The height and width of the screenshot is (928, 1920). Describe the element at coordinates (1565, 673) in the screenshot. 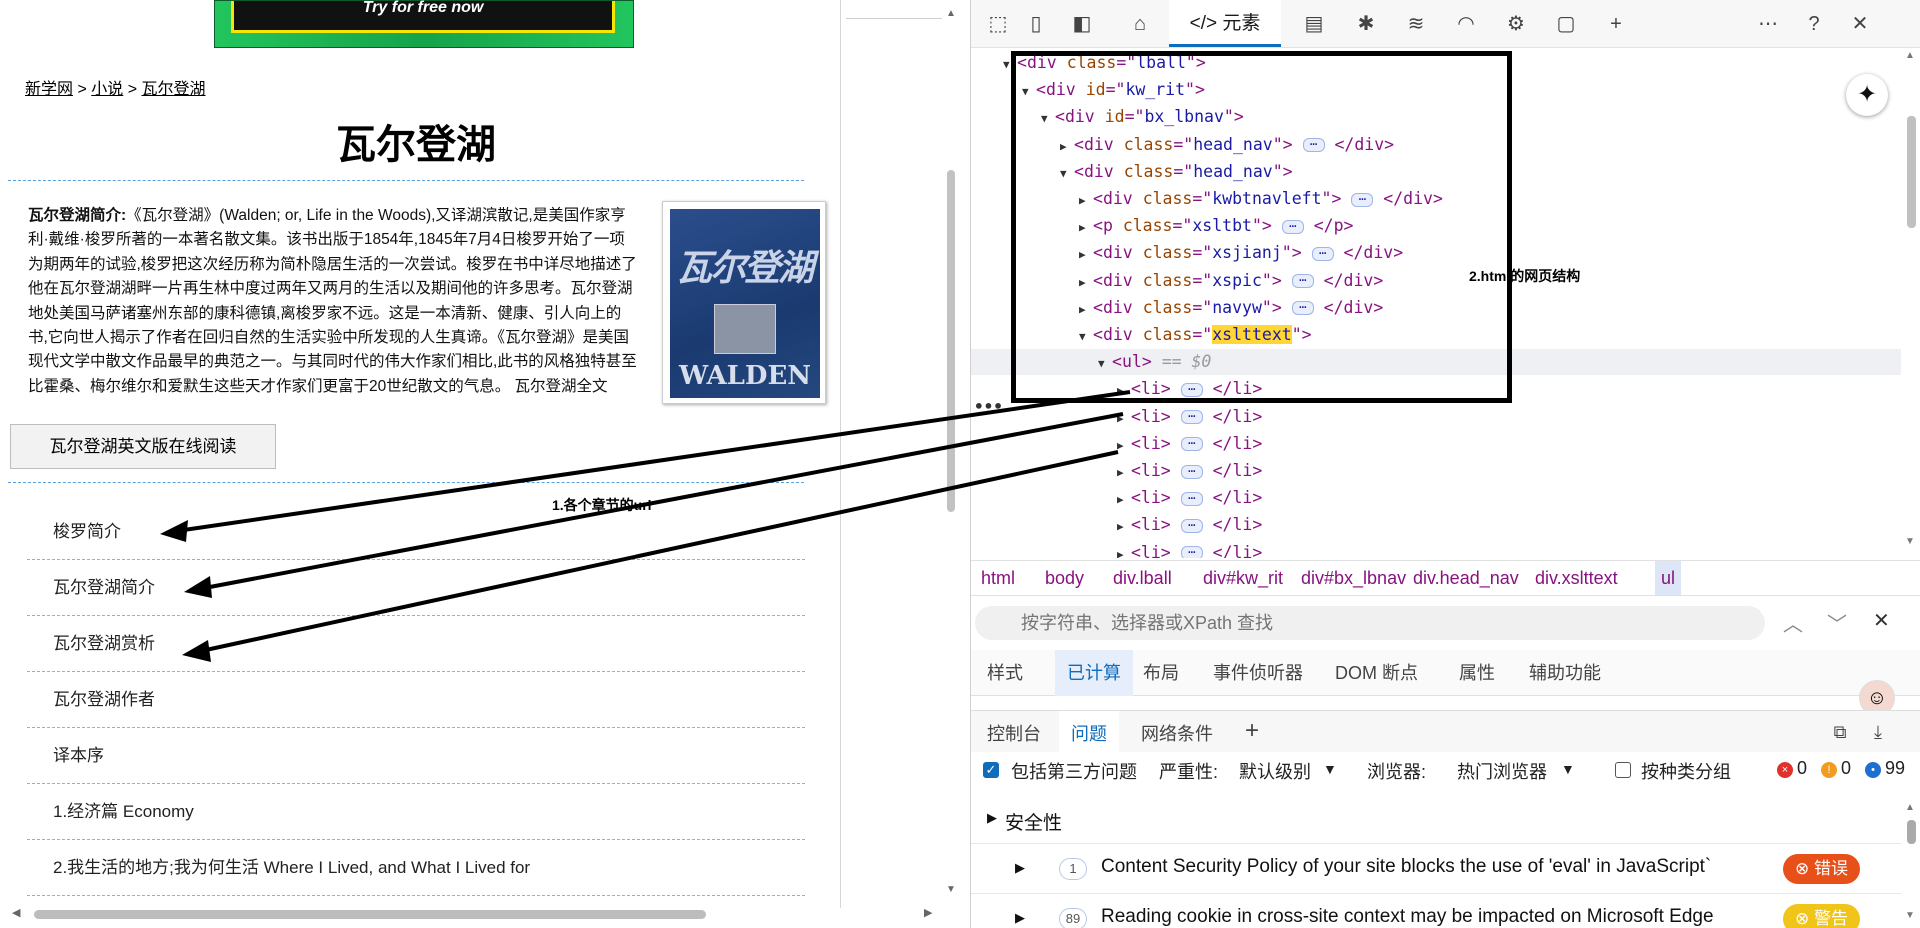

I see `subtab: 辅助功能` at that location.